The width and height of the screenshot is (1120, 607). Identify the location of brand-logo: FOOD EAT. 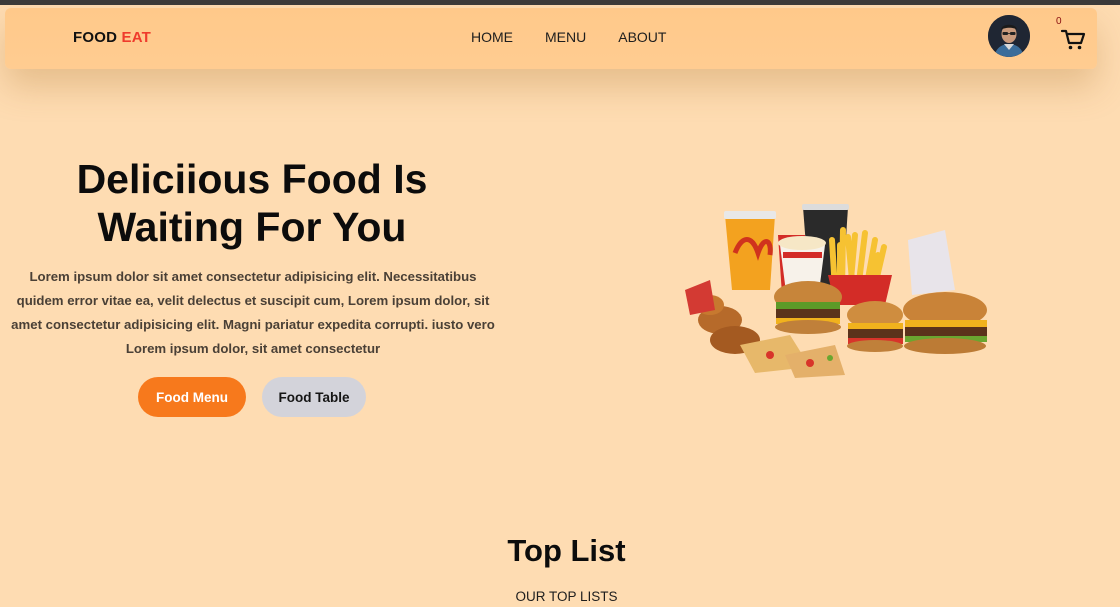
(112, 37).